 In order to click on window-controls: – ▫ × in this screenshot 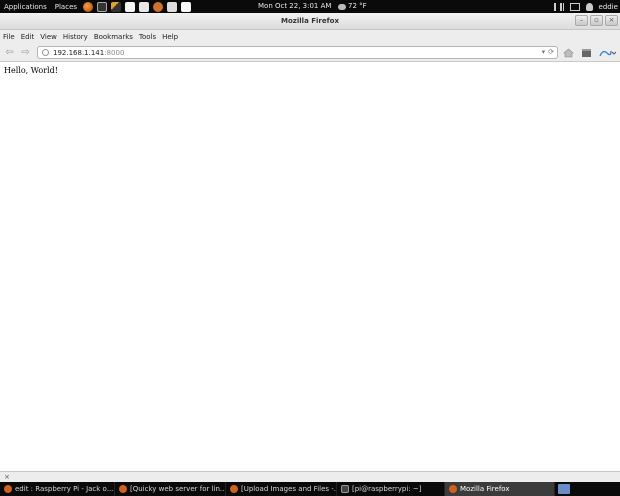, I will do `click(596, 20)`.